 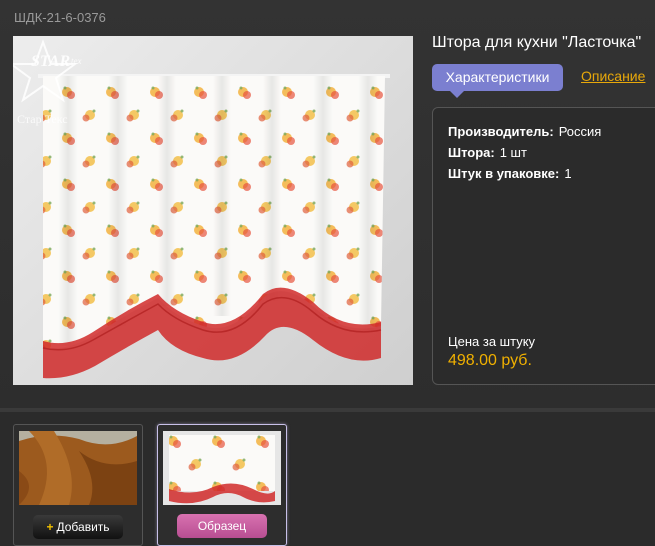 I want to click on spec-label: Штук в упаковке:, so click(x=504, y=173).